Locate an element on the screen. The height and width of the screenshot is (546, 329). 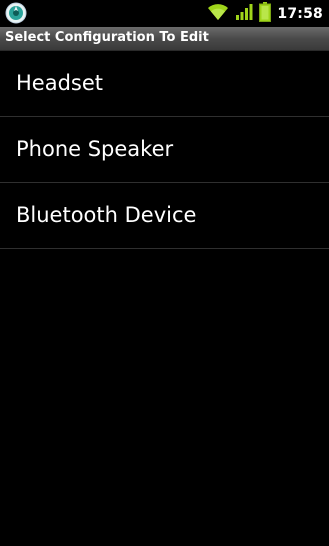
list-item-bluetooth-device: Bluetooth Device is located at coordinates (164, 216).